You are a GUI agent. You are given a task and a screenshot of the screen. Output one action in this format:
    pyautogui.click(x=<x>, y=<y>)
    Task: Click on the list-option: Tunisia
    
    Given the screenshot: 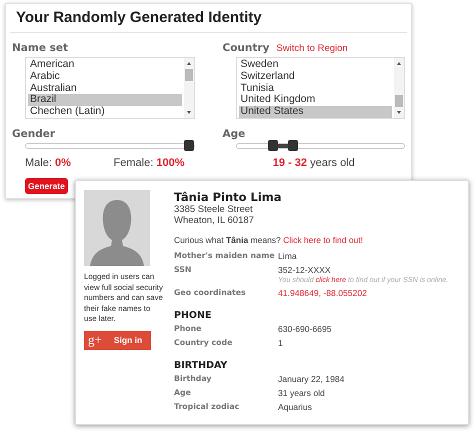 What is the action you would take?
    pyautogui.click(x=315, y=88)
    